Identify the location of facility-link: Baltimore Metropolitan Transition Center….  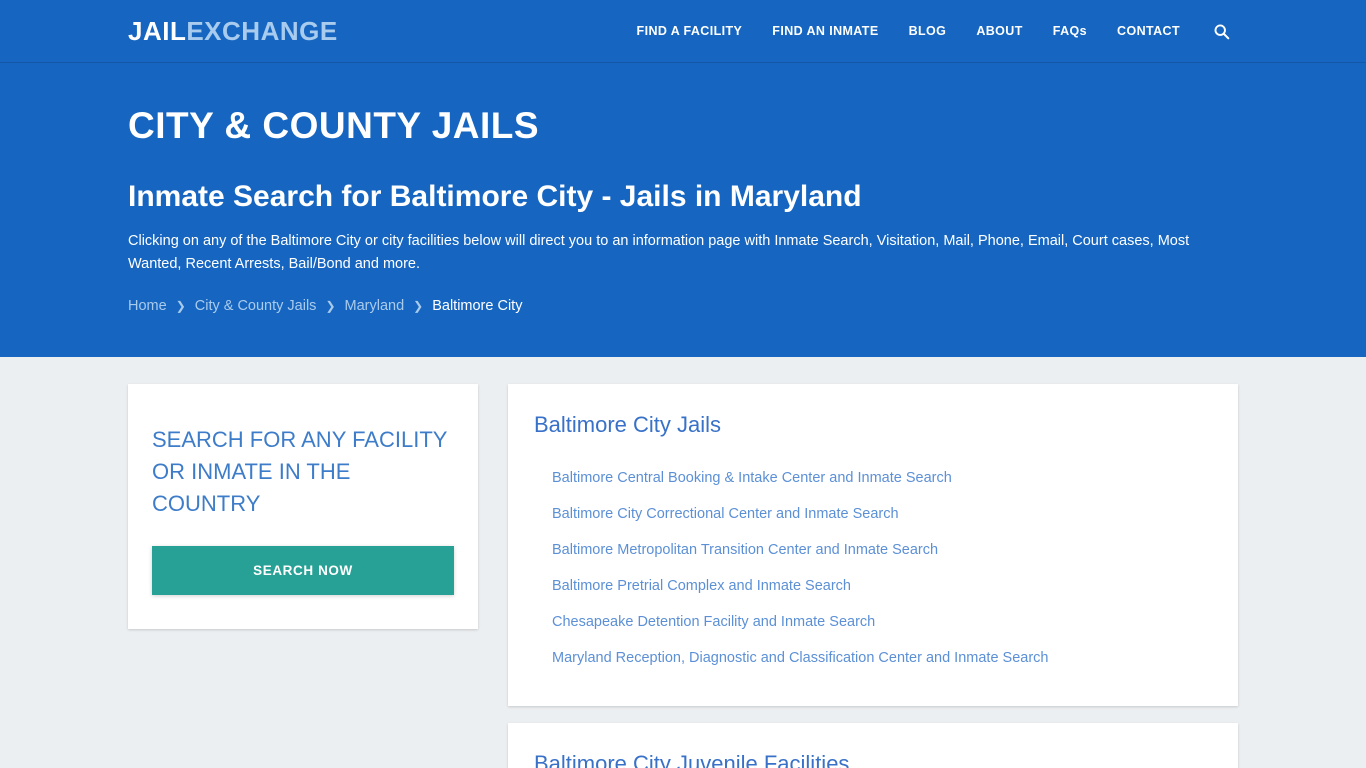
(873, 550).